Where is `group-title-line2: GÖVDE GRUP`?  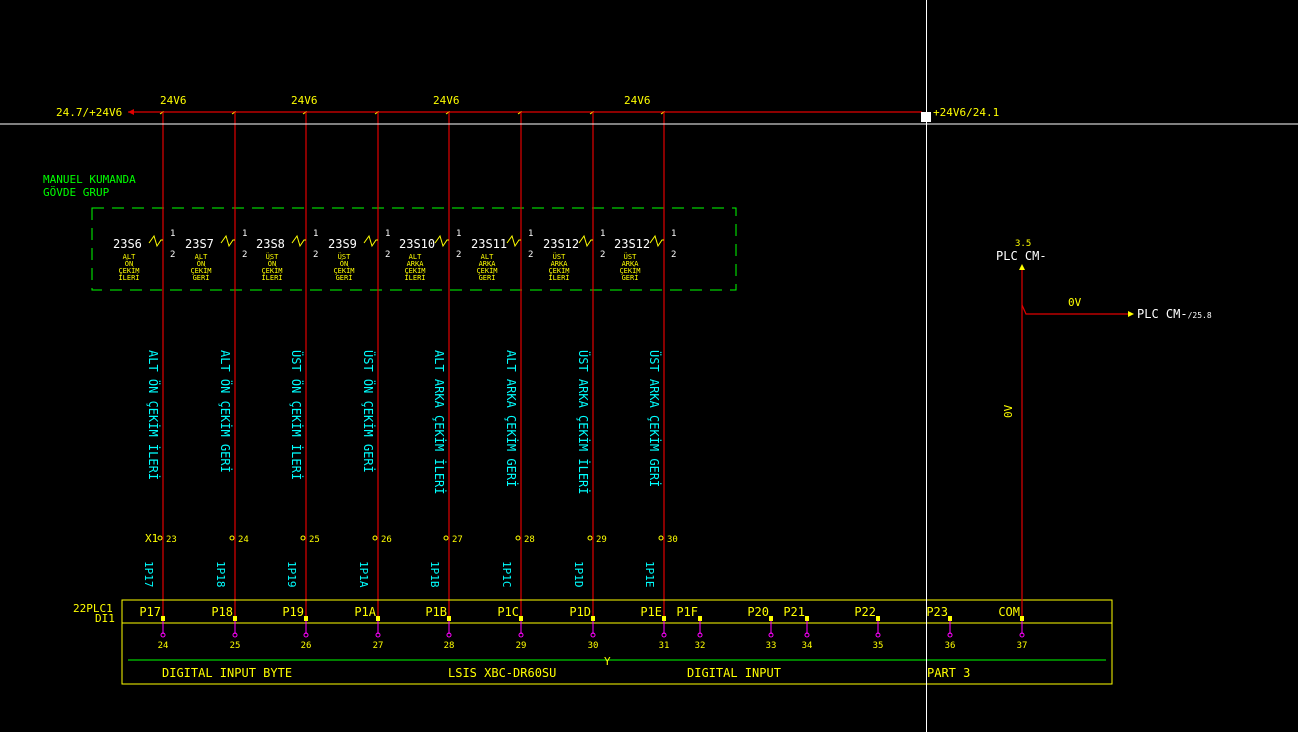 group-title-line2: GÖVDE GRUP is located at coordinates (76, 192).